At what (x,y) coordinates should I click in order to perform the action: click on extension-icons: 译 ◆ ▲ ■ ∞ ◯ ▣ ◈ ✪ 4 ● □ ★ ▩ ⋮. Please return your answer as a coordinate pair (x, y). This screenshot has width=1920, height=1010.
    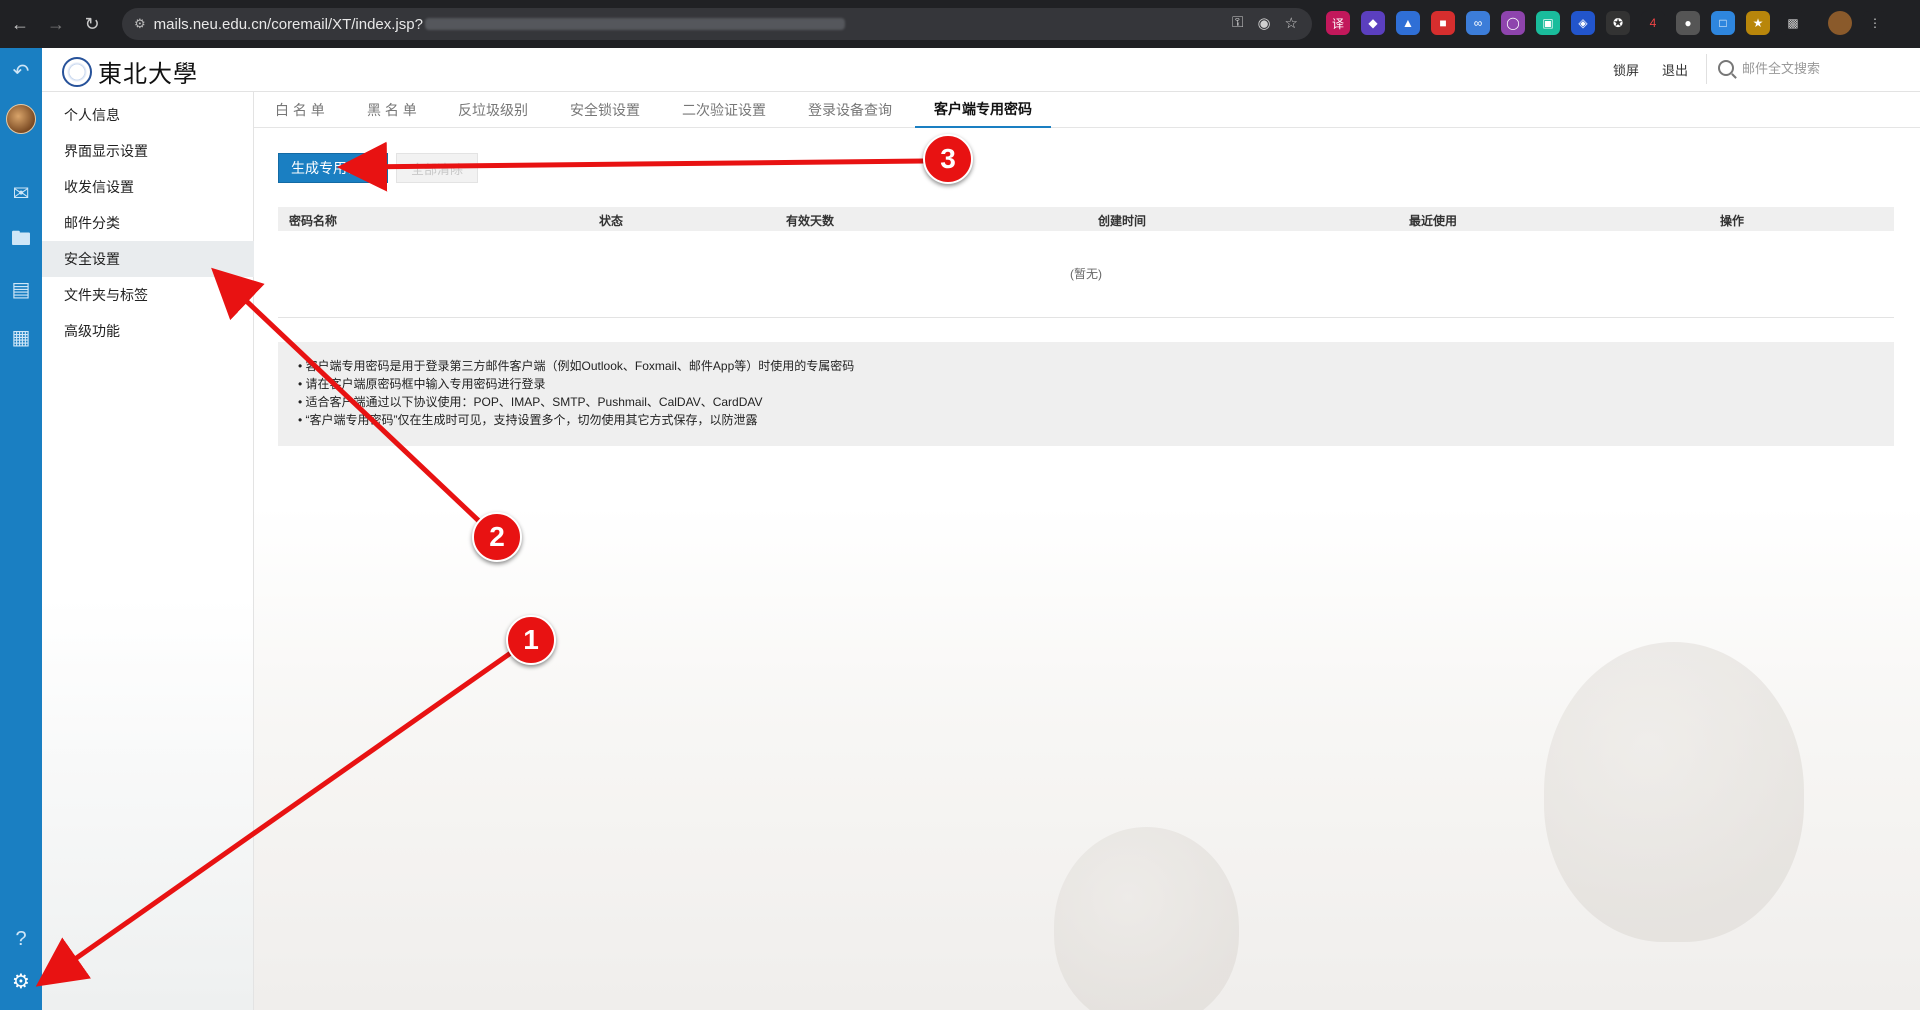
    Looking at the image, I should click on (1606, 23).